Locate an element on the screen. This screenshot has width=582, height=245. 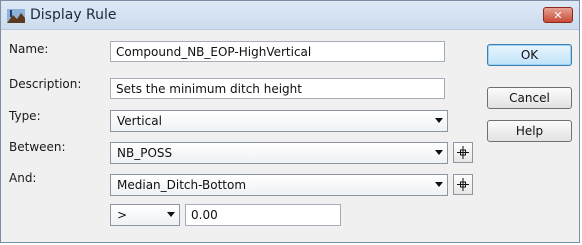
name-label: Name: is located at coordinates (29, 49).